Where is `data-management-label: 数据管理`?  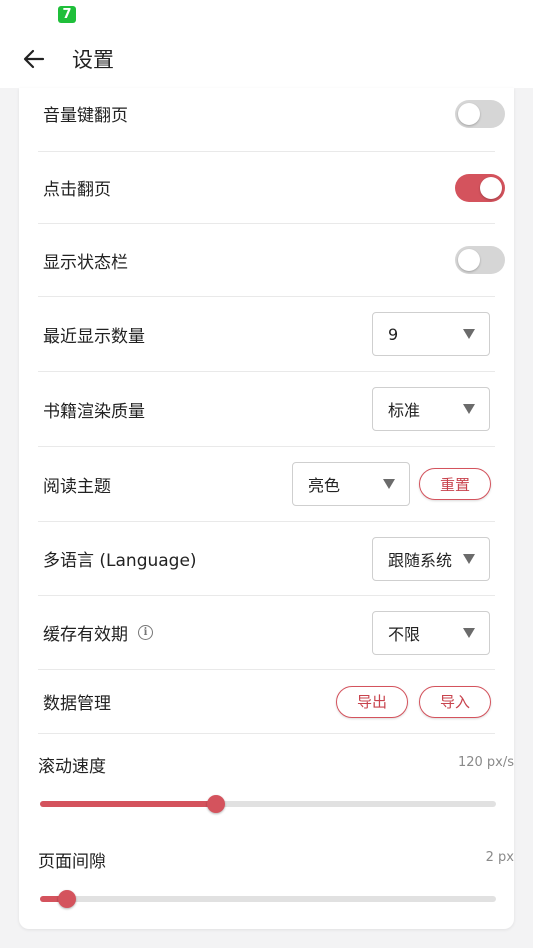
data-management-label: 数据管理 is located at coordinates (77, 704).